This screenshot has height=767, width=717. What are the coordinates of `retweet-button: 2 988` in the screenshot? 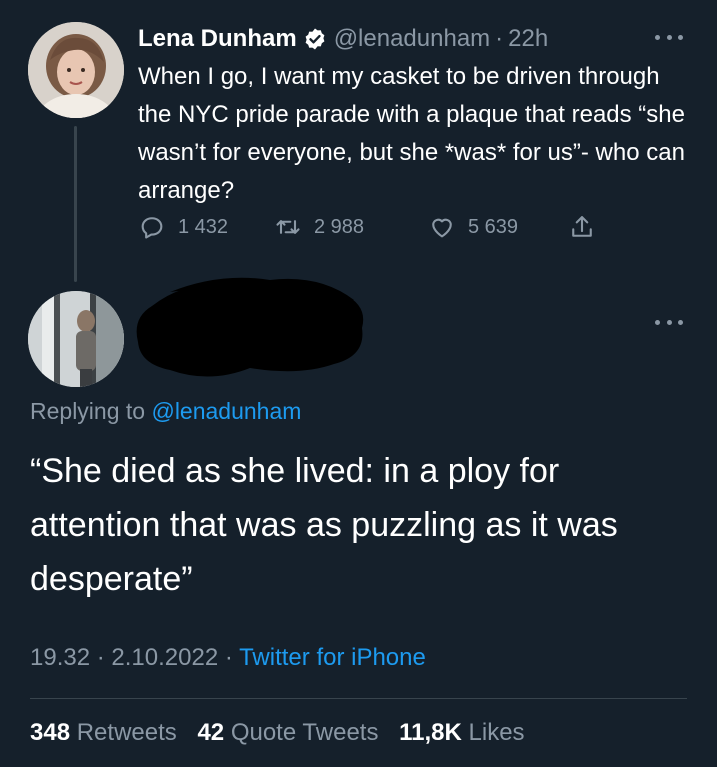 It's located at (319, 227).